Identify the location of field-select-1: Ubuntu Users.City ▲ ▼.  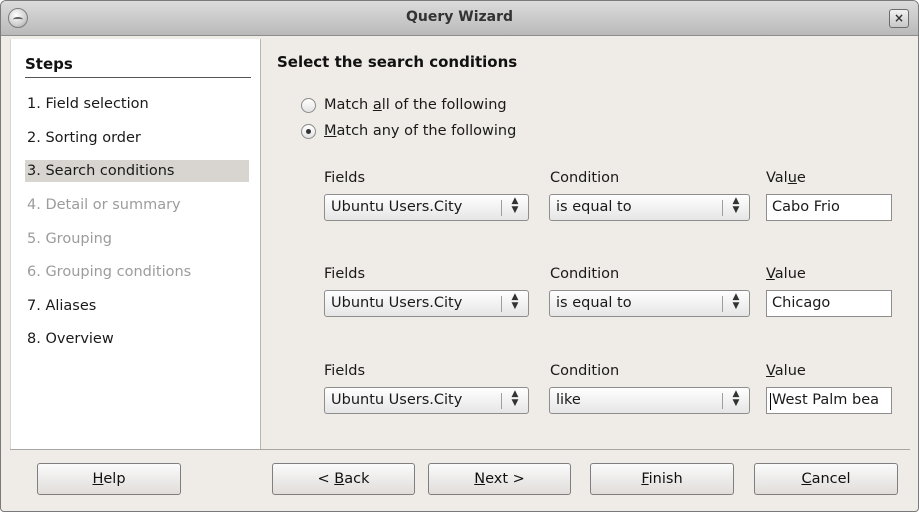
(426, 207).